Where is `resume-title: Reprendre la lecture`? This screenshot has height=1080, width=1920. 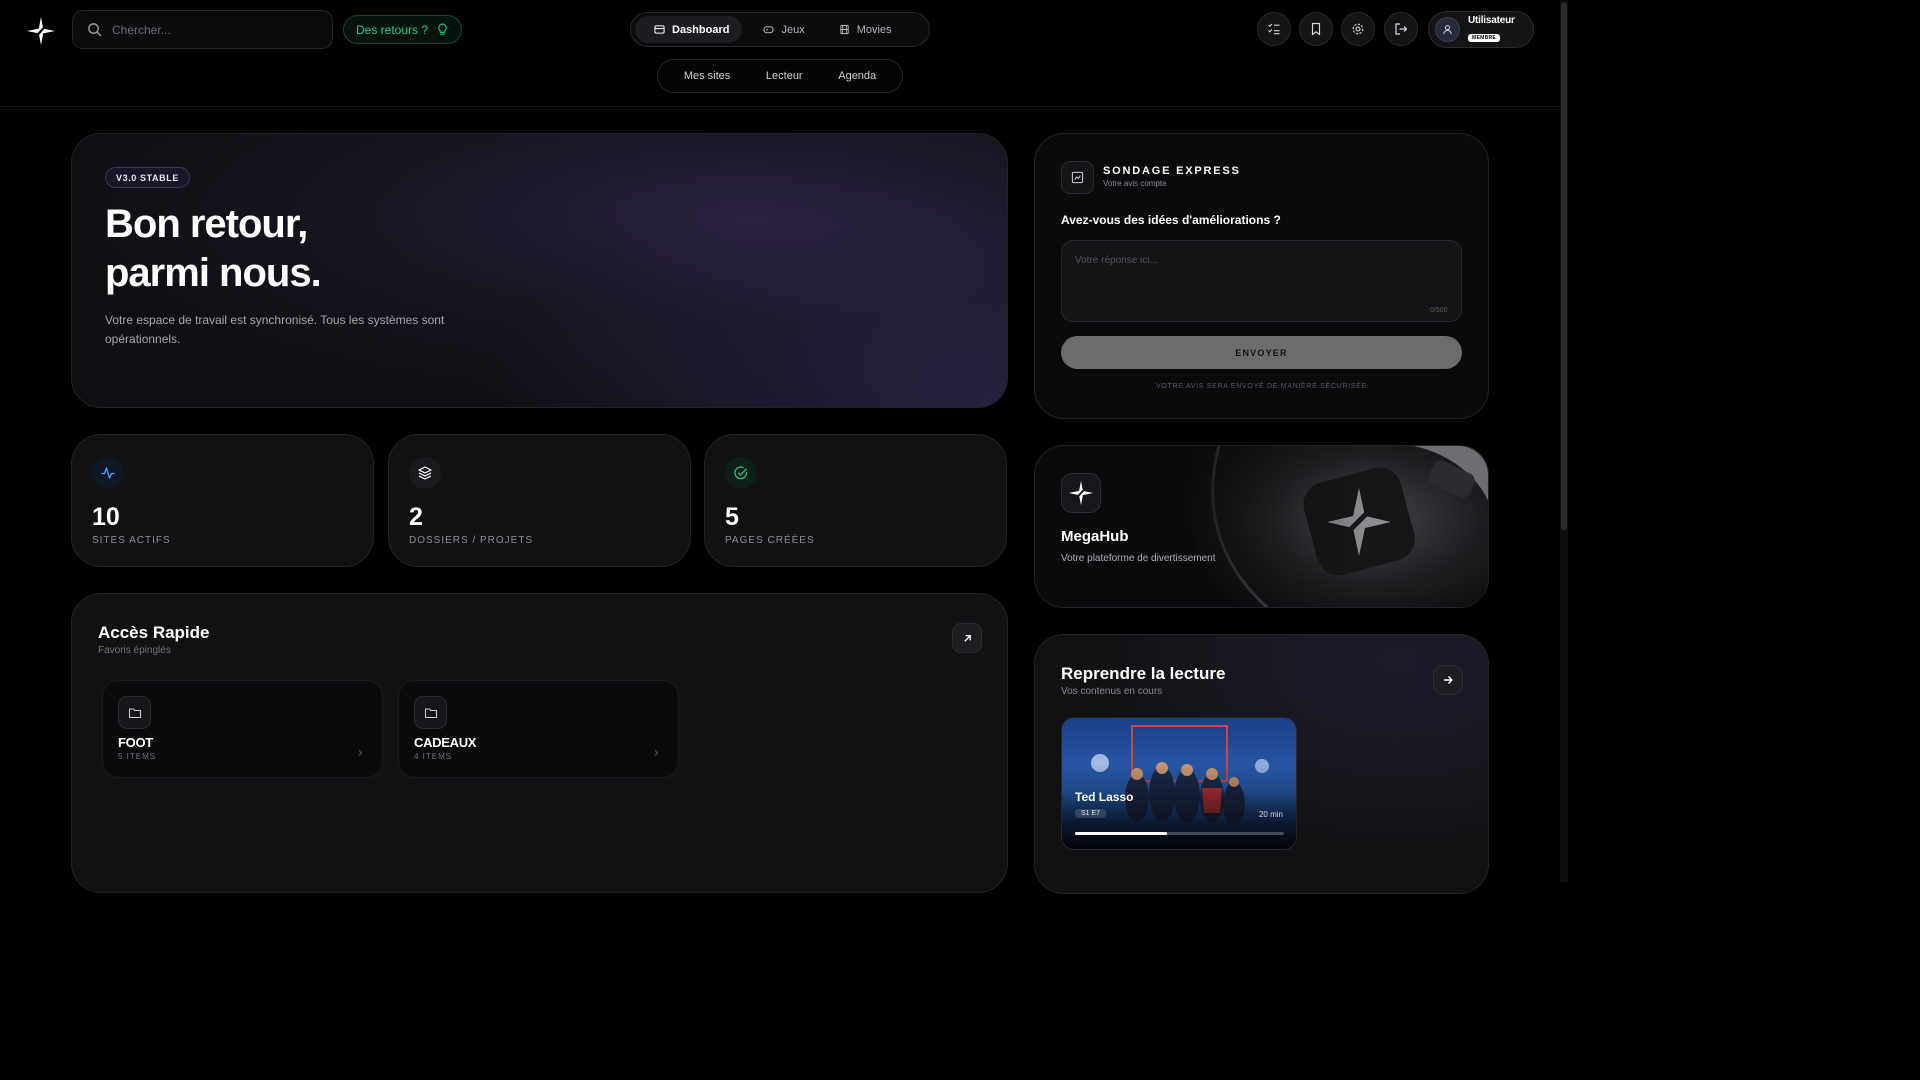 resume-title: Reprendre la lecture is located at coordinates (1143, 673).